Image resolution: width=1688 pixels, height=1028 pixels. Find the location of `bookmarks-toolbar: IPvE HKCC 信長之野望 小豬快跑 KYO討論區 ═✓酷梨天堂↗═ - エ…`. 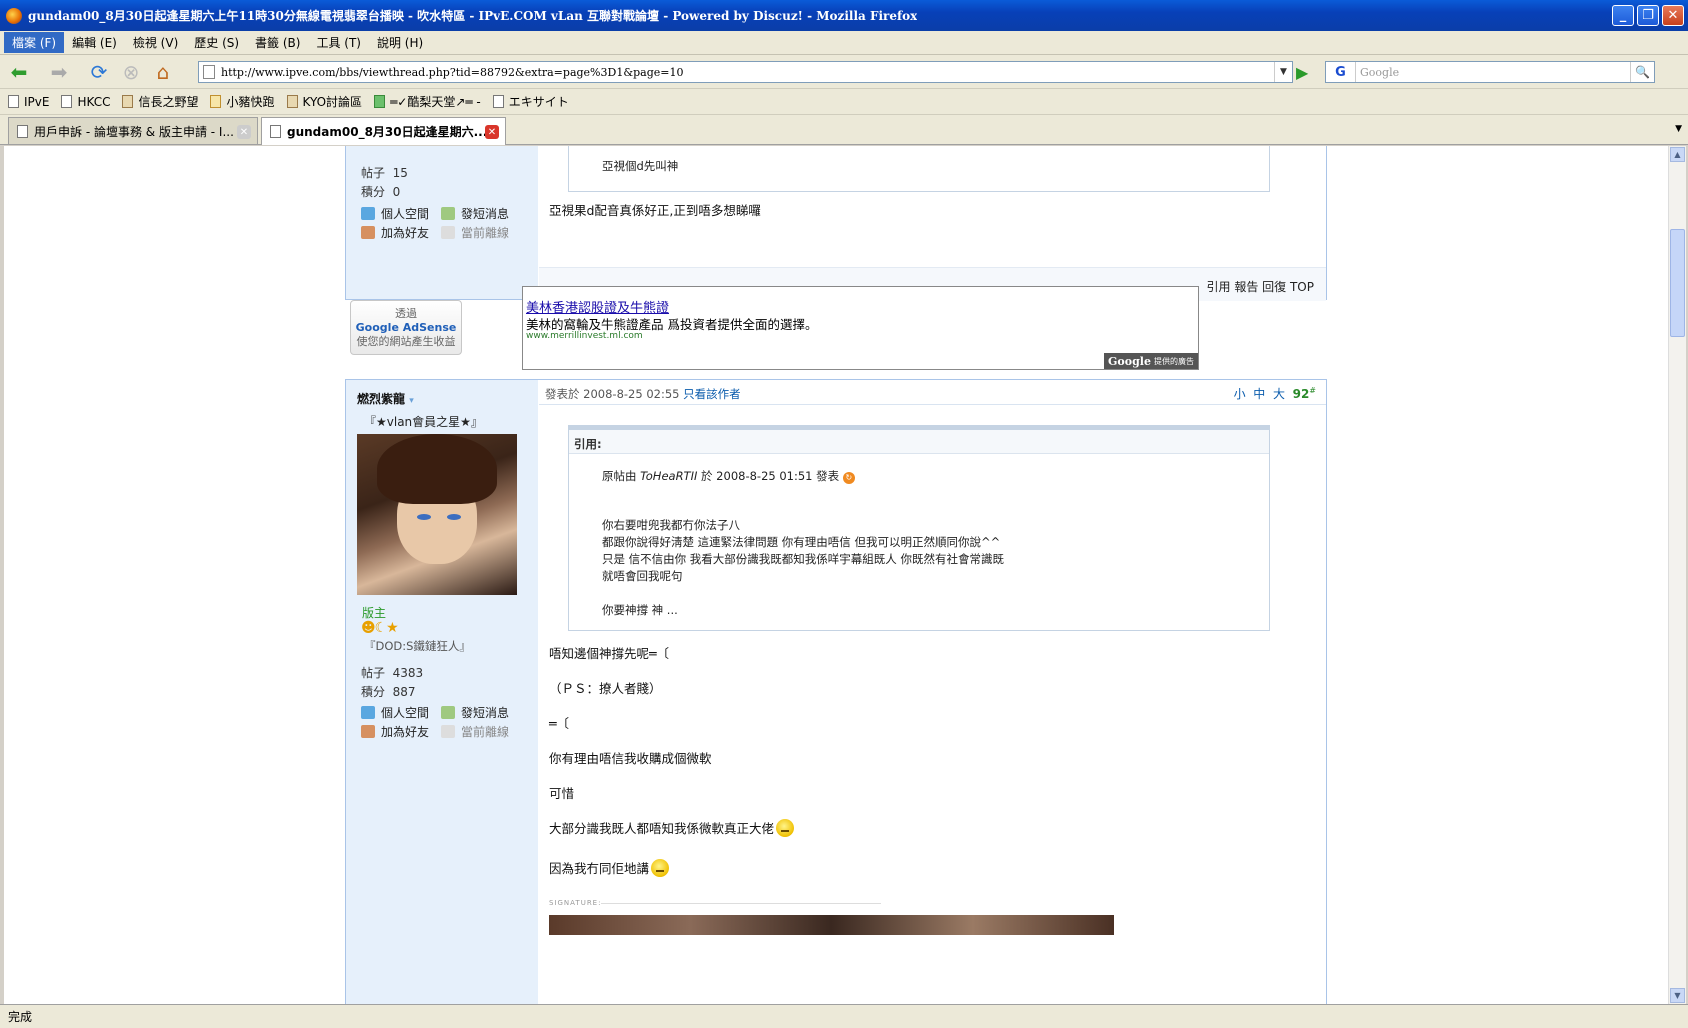

bookmarks-toolbar: IPvE HKCC 信長之野望 小豬快跑 KYO討論區 ═✓酷梨天堂↗═ - エ… is located at coordinates (844, 102).